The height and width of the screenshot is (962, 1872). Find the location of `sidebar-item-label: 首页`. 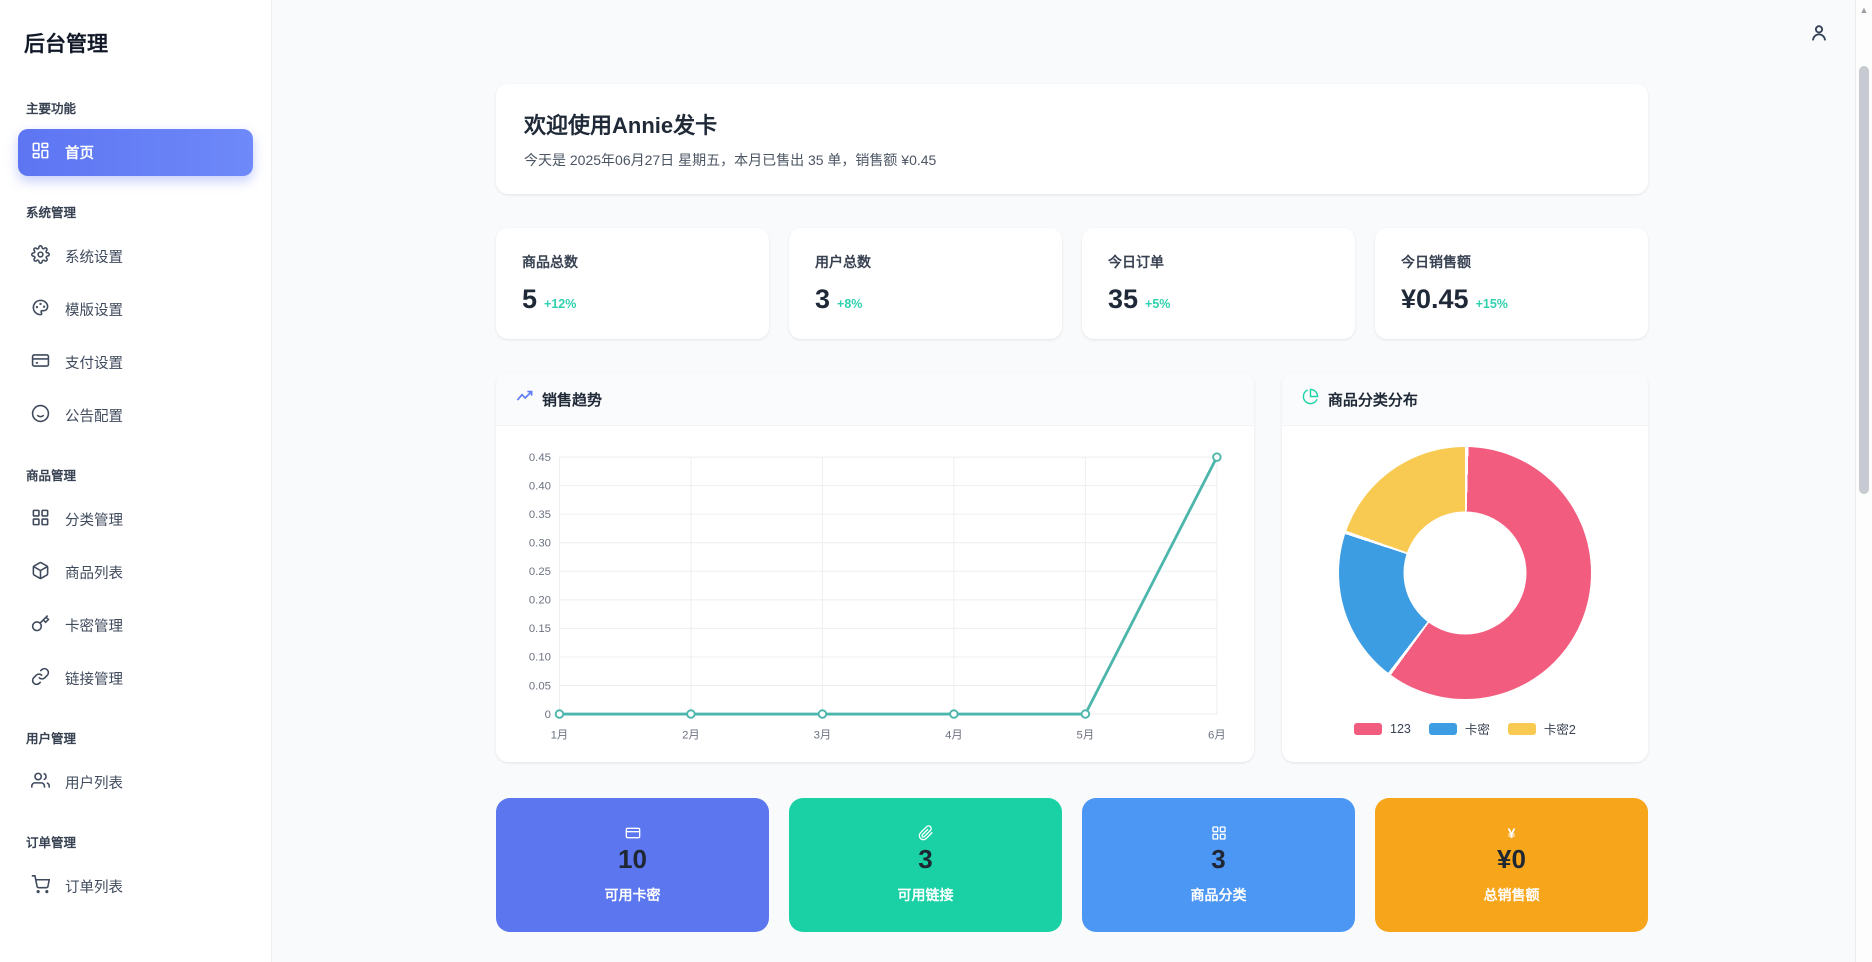

sidebar-item-label: 首页 is located at coordinates (79, 154).